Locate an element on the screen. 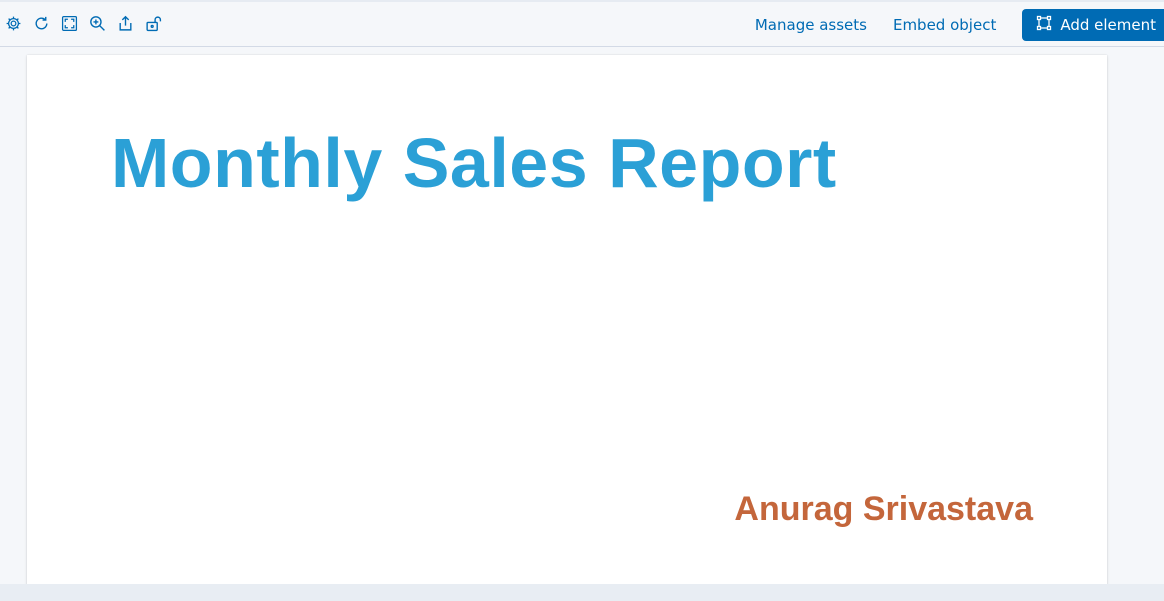 The width and height of the screenshot is (1164, 601). toolbar-actions: Manage assets Embed object Add element is located at coordinates (959, 25).